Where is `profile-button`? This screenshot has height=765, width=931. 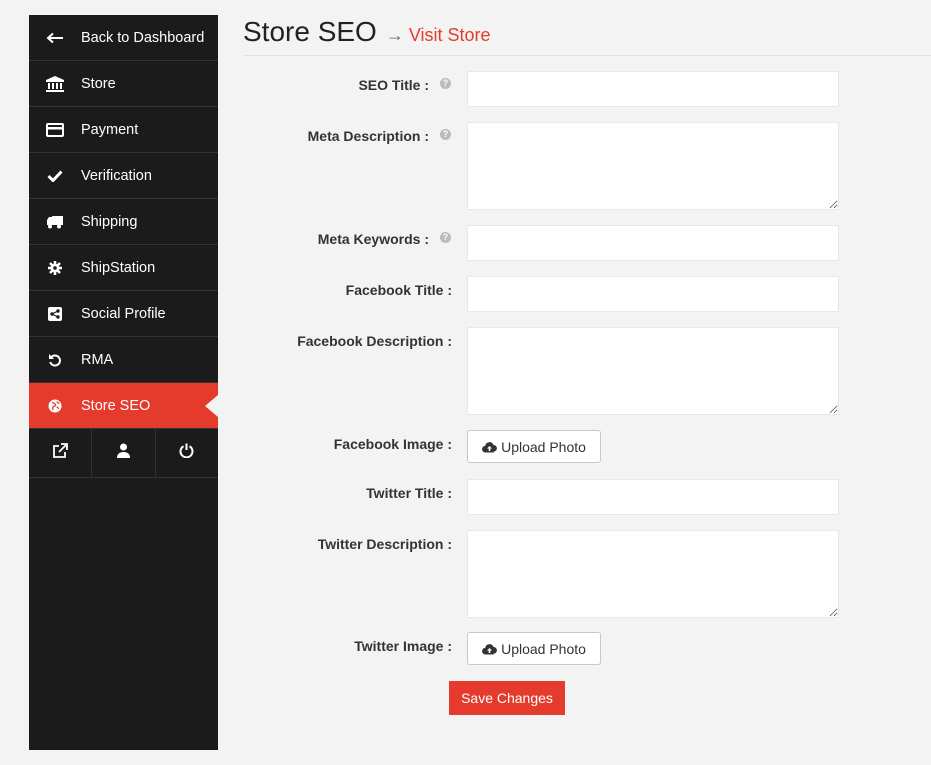 profile-button is located at coordinates (124, 453).